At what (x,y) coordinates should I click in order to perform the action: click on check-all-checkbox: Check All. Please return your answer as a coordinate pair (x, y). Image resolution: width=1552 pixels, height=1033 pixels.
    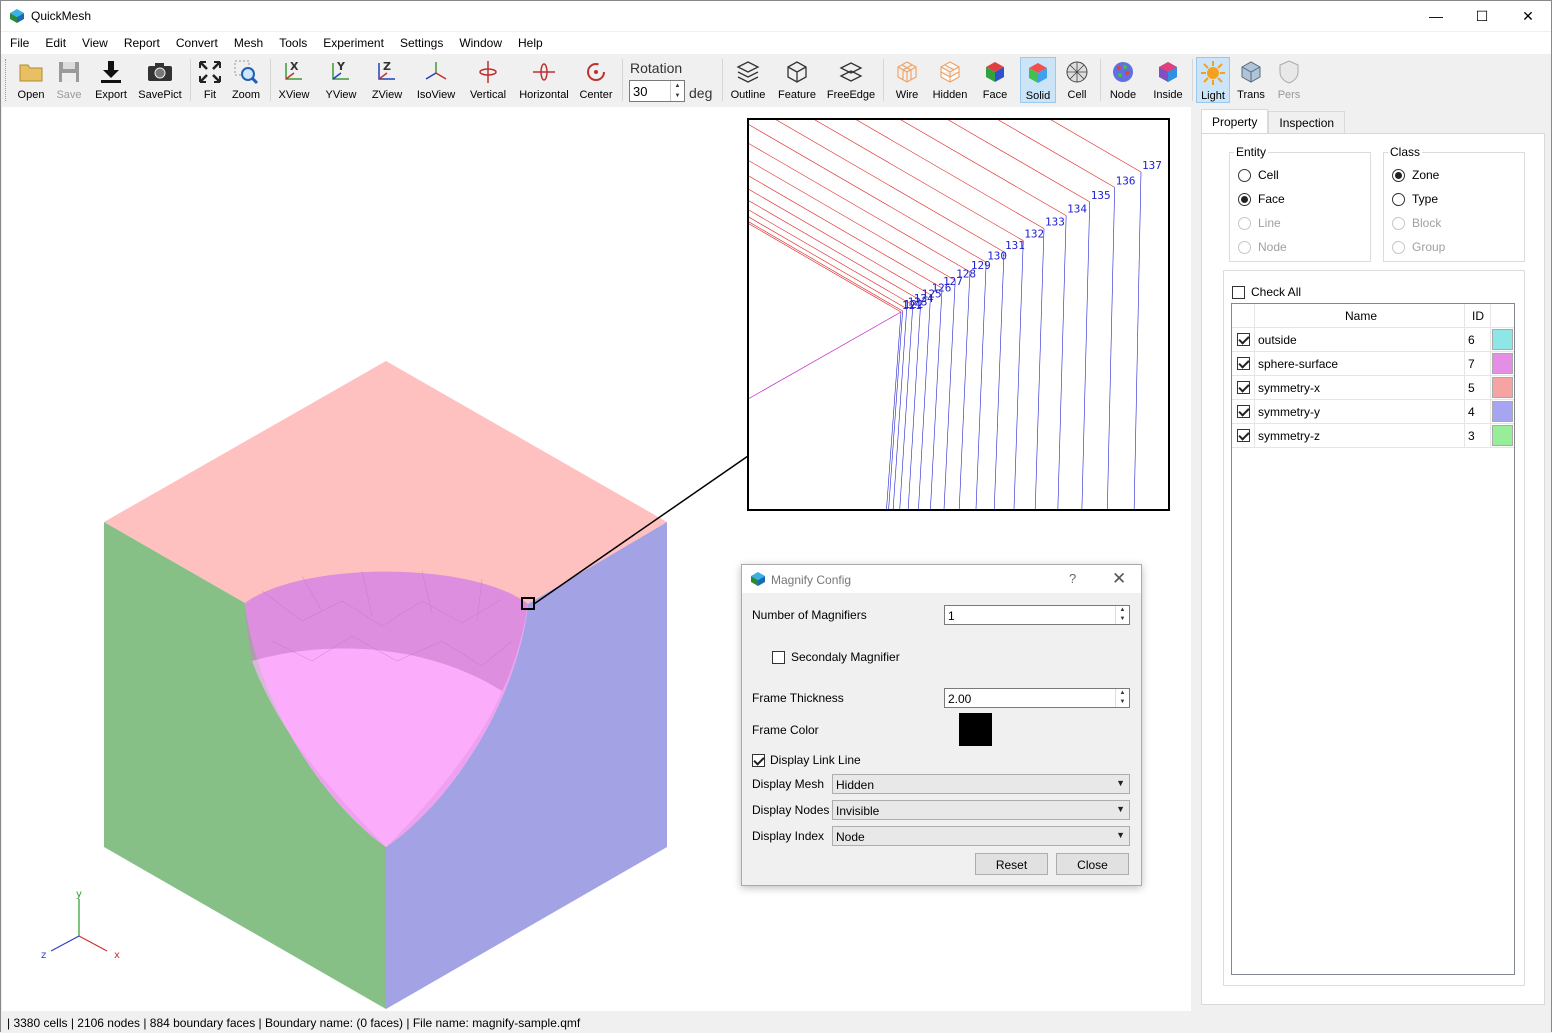
    Looking at the image, I should click on (1266, 292).